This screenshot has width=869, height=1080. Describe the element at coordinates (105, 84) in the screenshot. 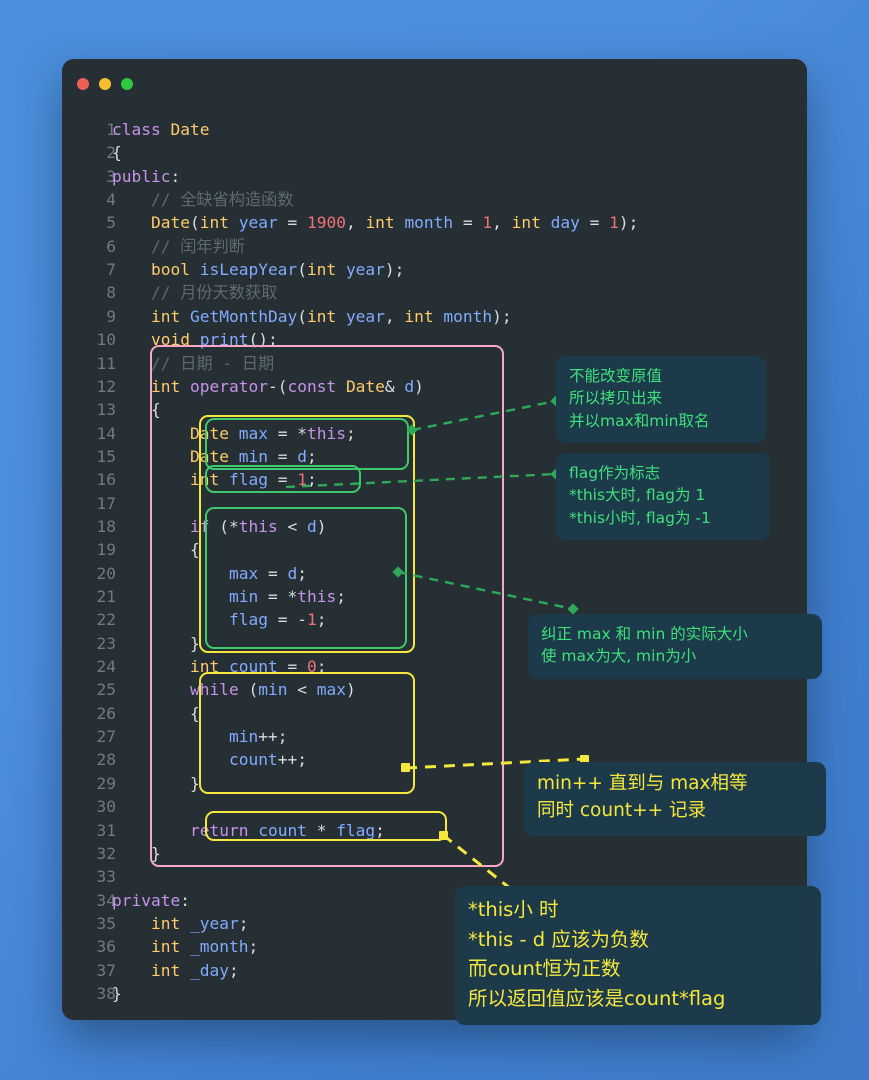

I see `minimize-button-icon` at that location.